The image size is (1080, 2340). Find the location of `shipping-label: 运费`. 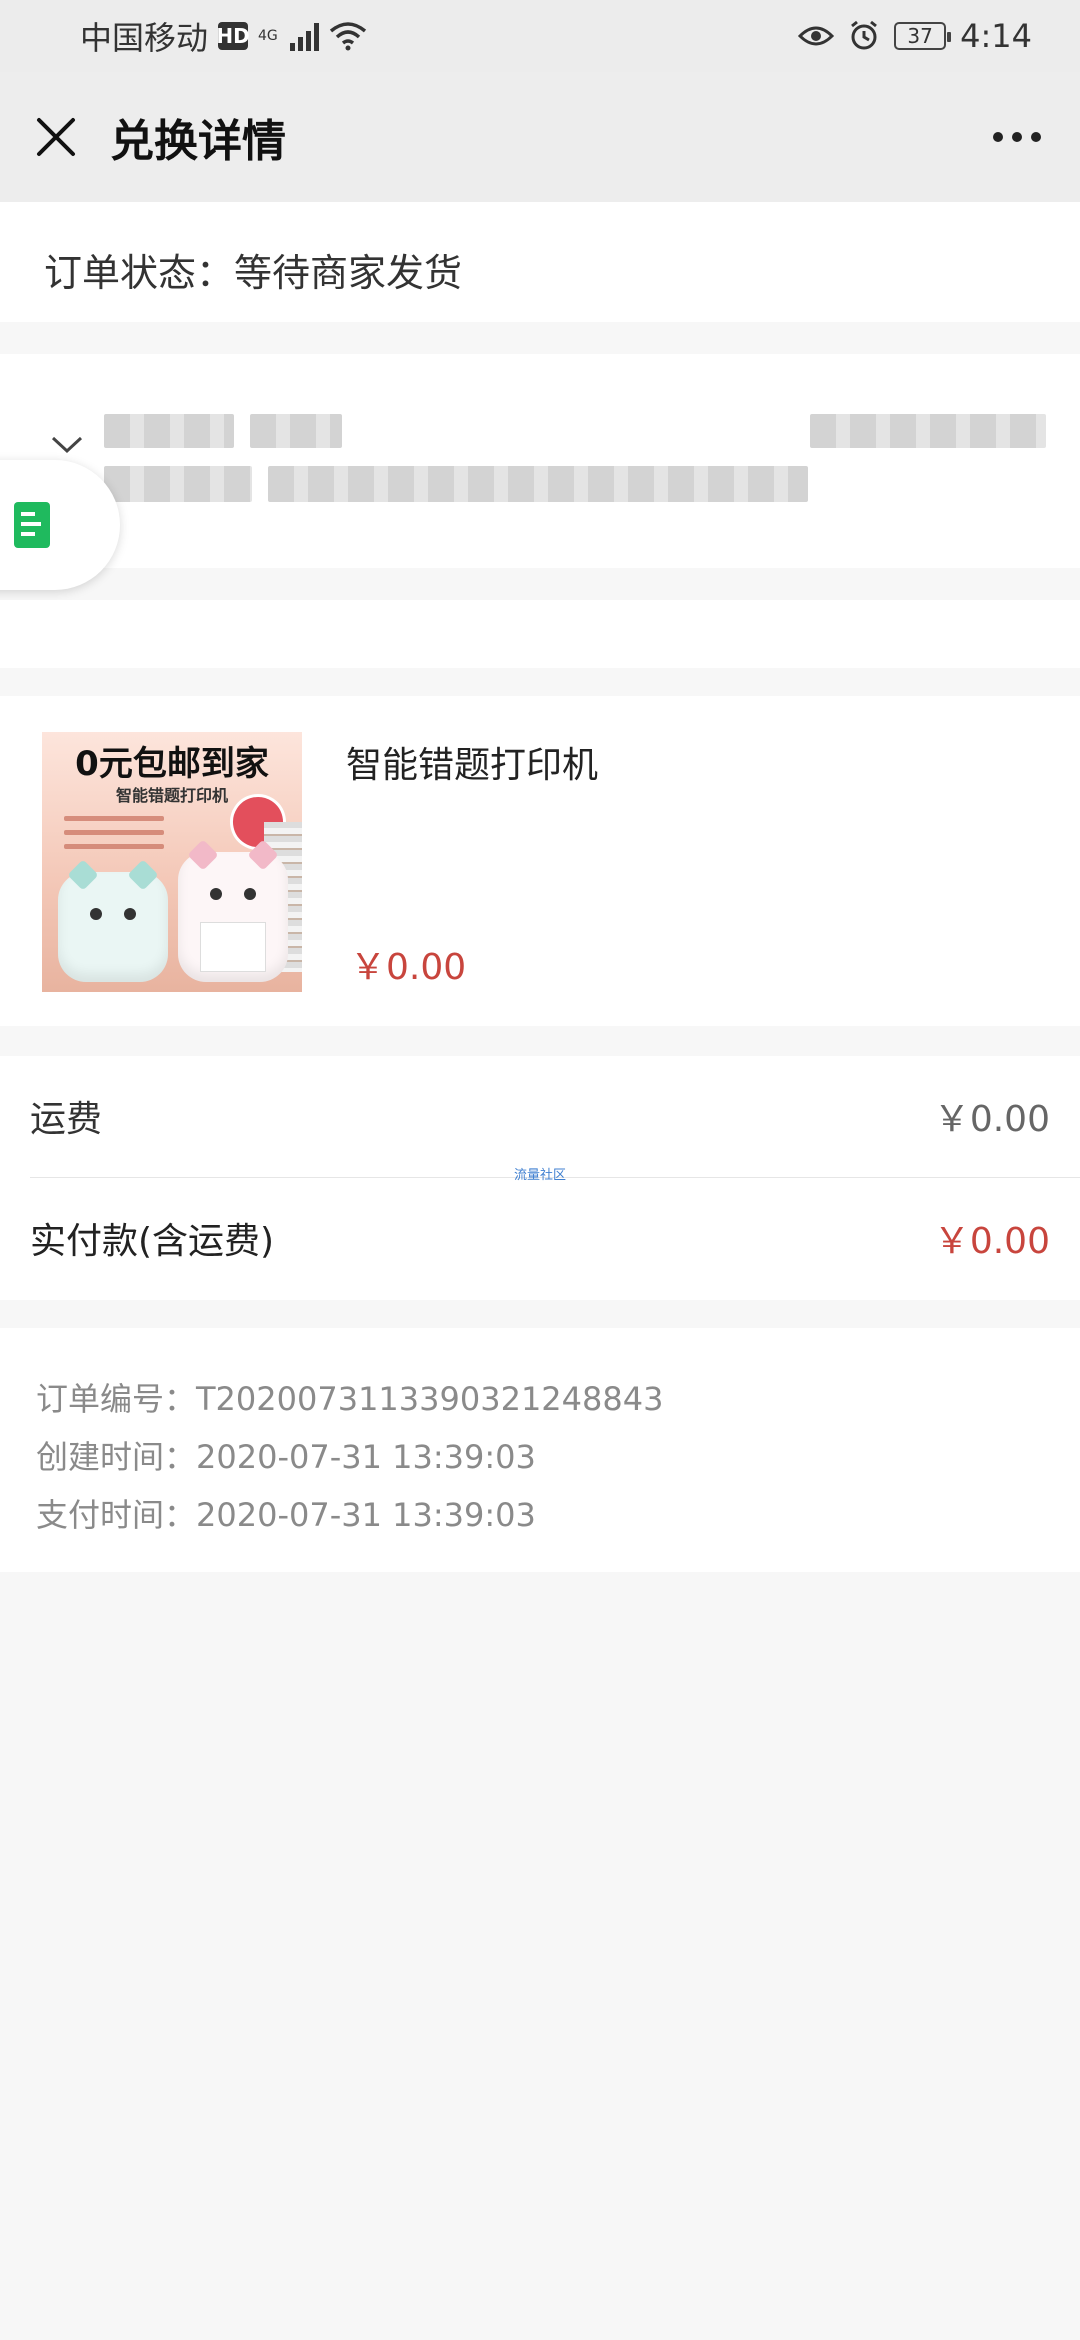

shipping-label: 运费 is located at coordinates (66, 1119).